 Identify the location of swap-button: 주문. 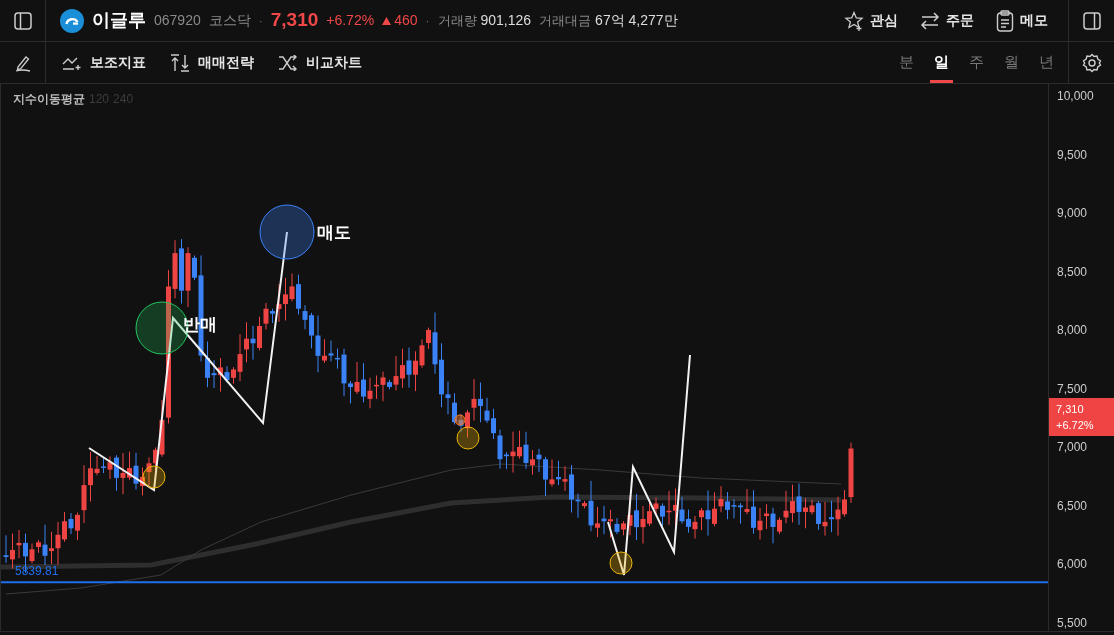
(947, 20).